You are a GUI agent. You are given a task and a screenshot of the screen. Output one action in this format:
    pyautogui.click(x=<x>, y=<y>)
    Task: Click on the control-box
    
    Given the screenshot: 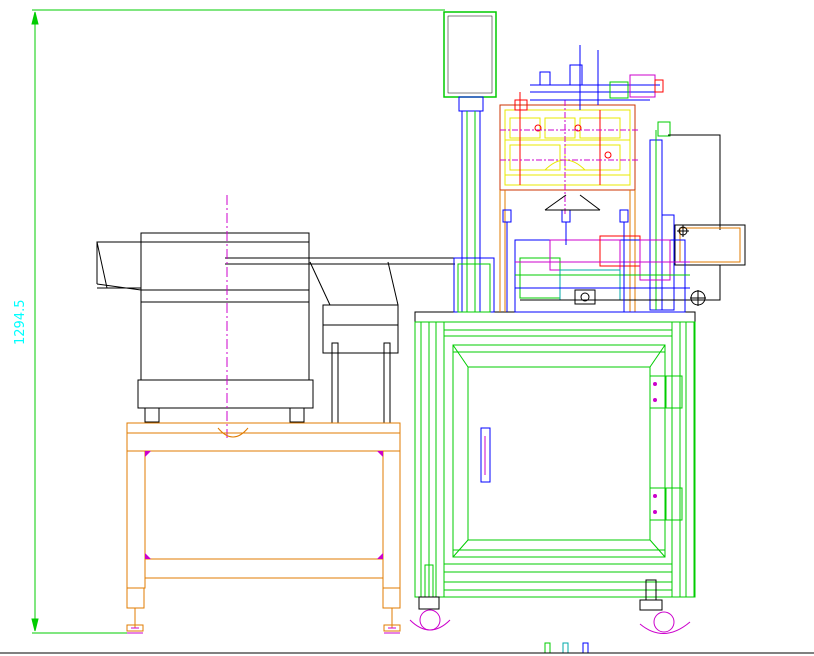 What is the action you would take?
    pyautogui.click(x=470, y=54)
    